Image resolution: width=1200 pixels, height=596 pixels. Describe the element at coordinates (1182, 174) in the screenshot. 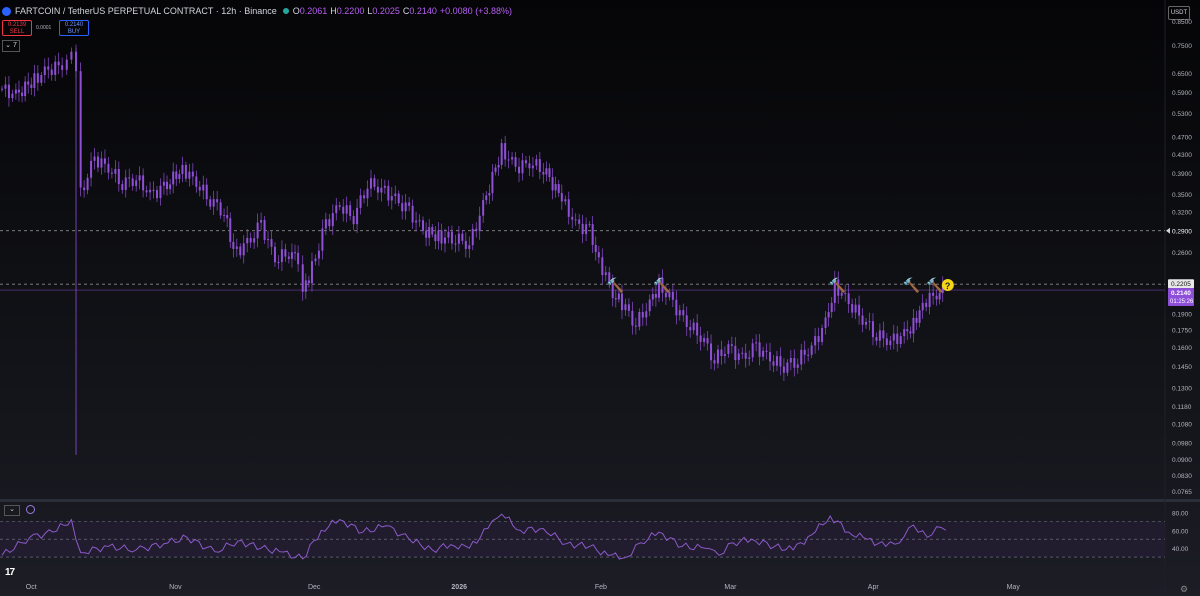

I see `y-tick-label: 0.3900` at that location.